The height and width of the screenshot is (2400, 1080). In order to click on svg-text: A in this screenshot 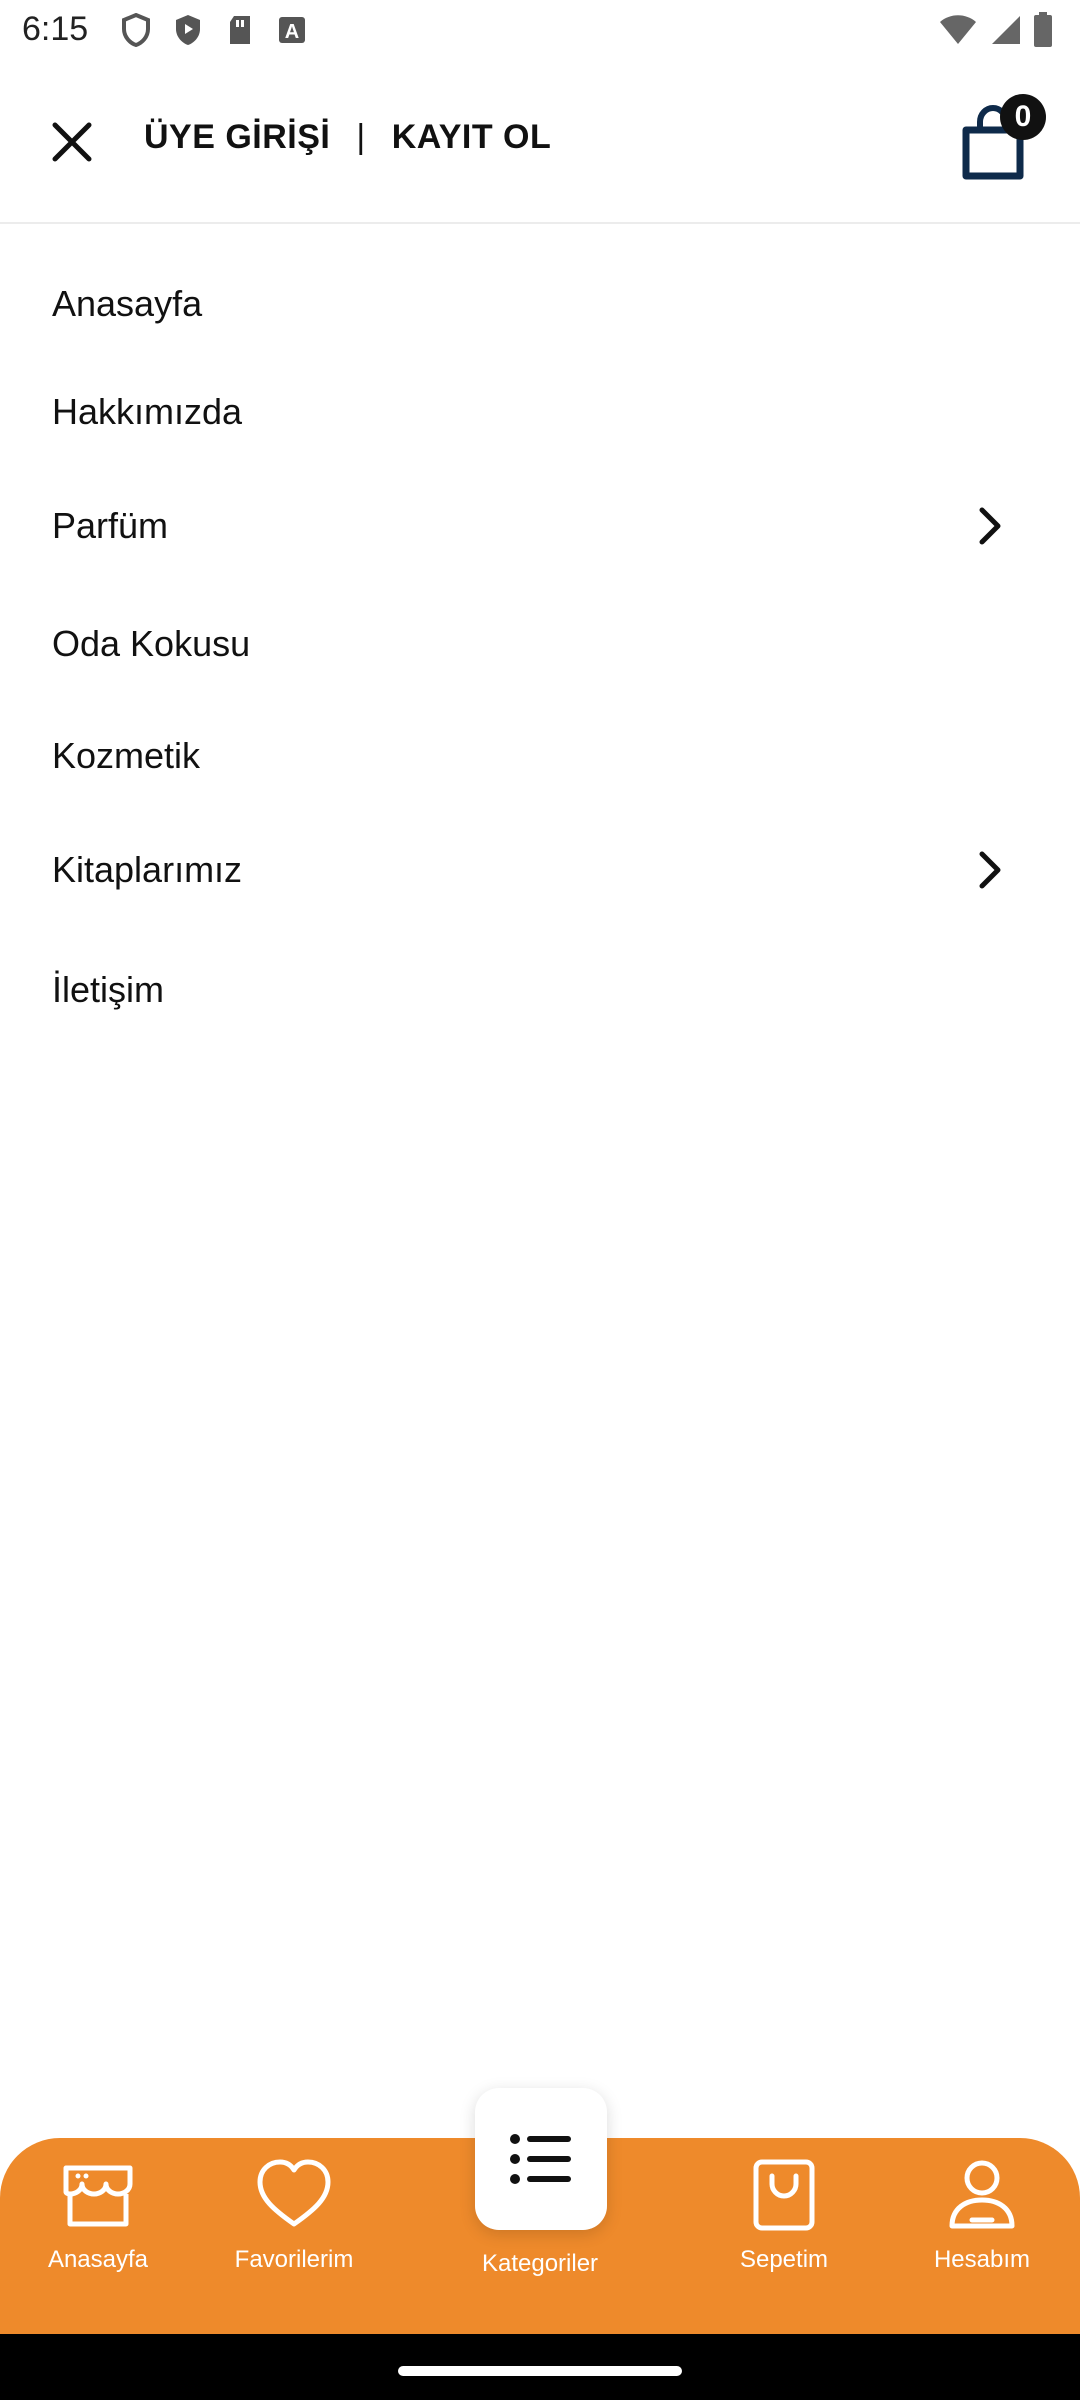, I will do `click(292, 32)`.